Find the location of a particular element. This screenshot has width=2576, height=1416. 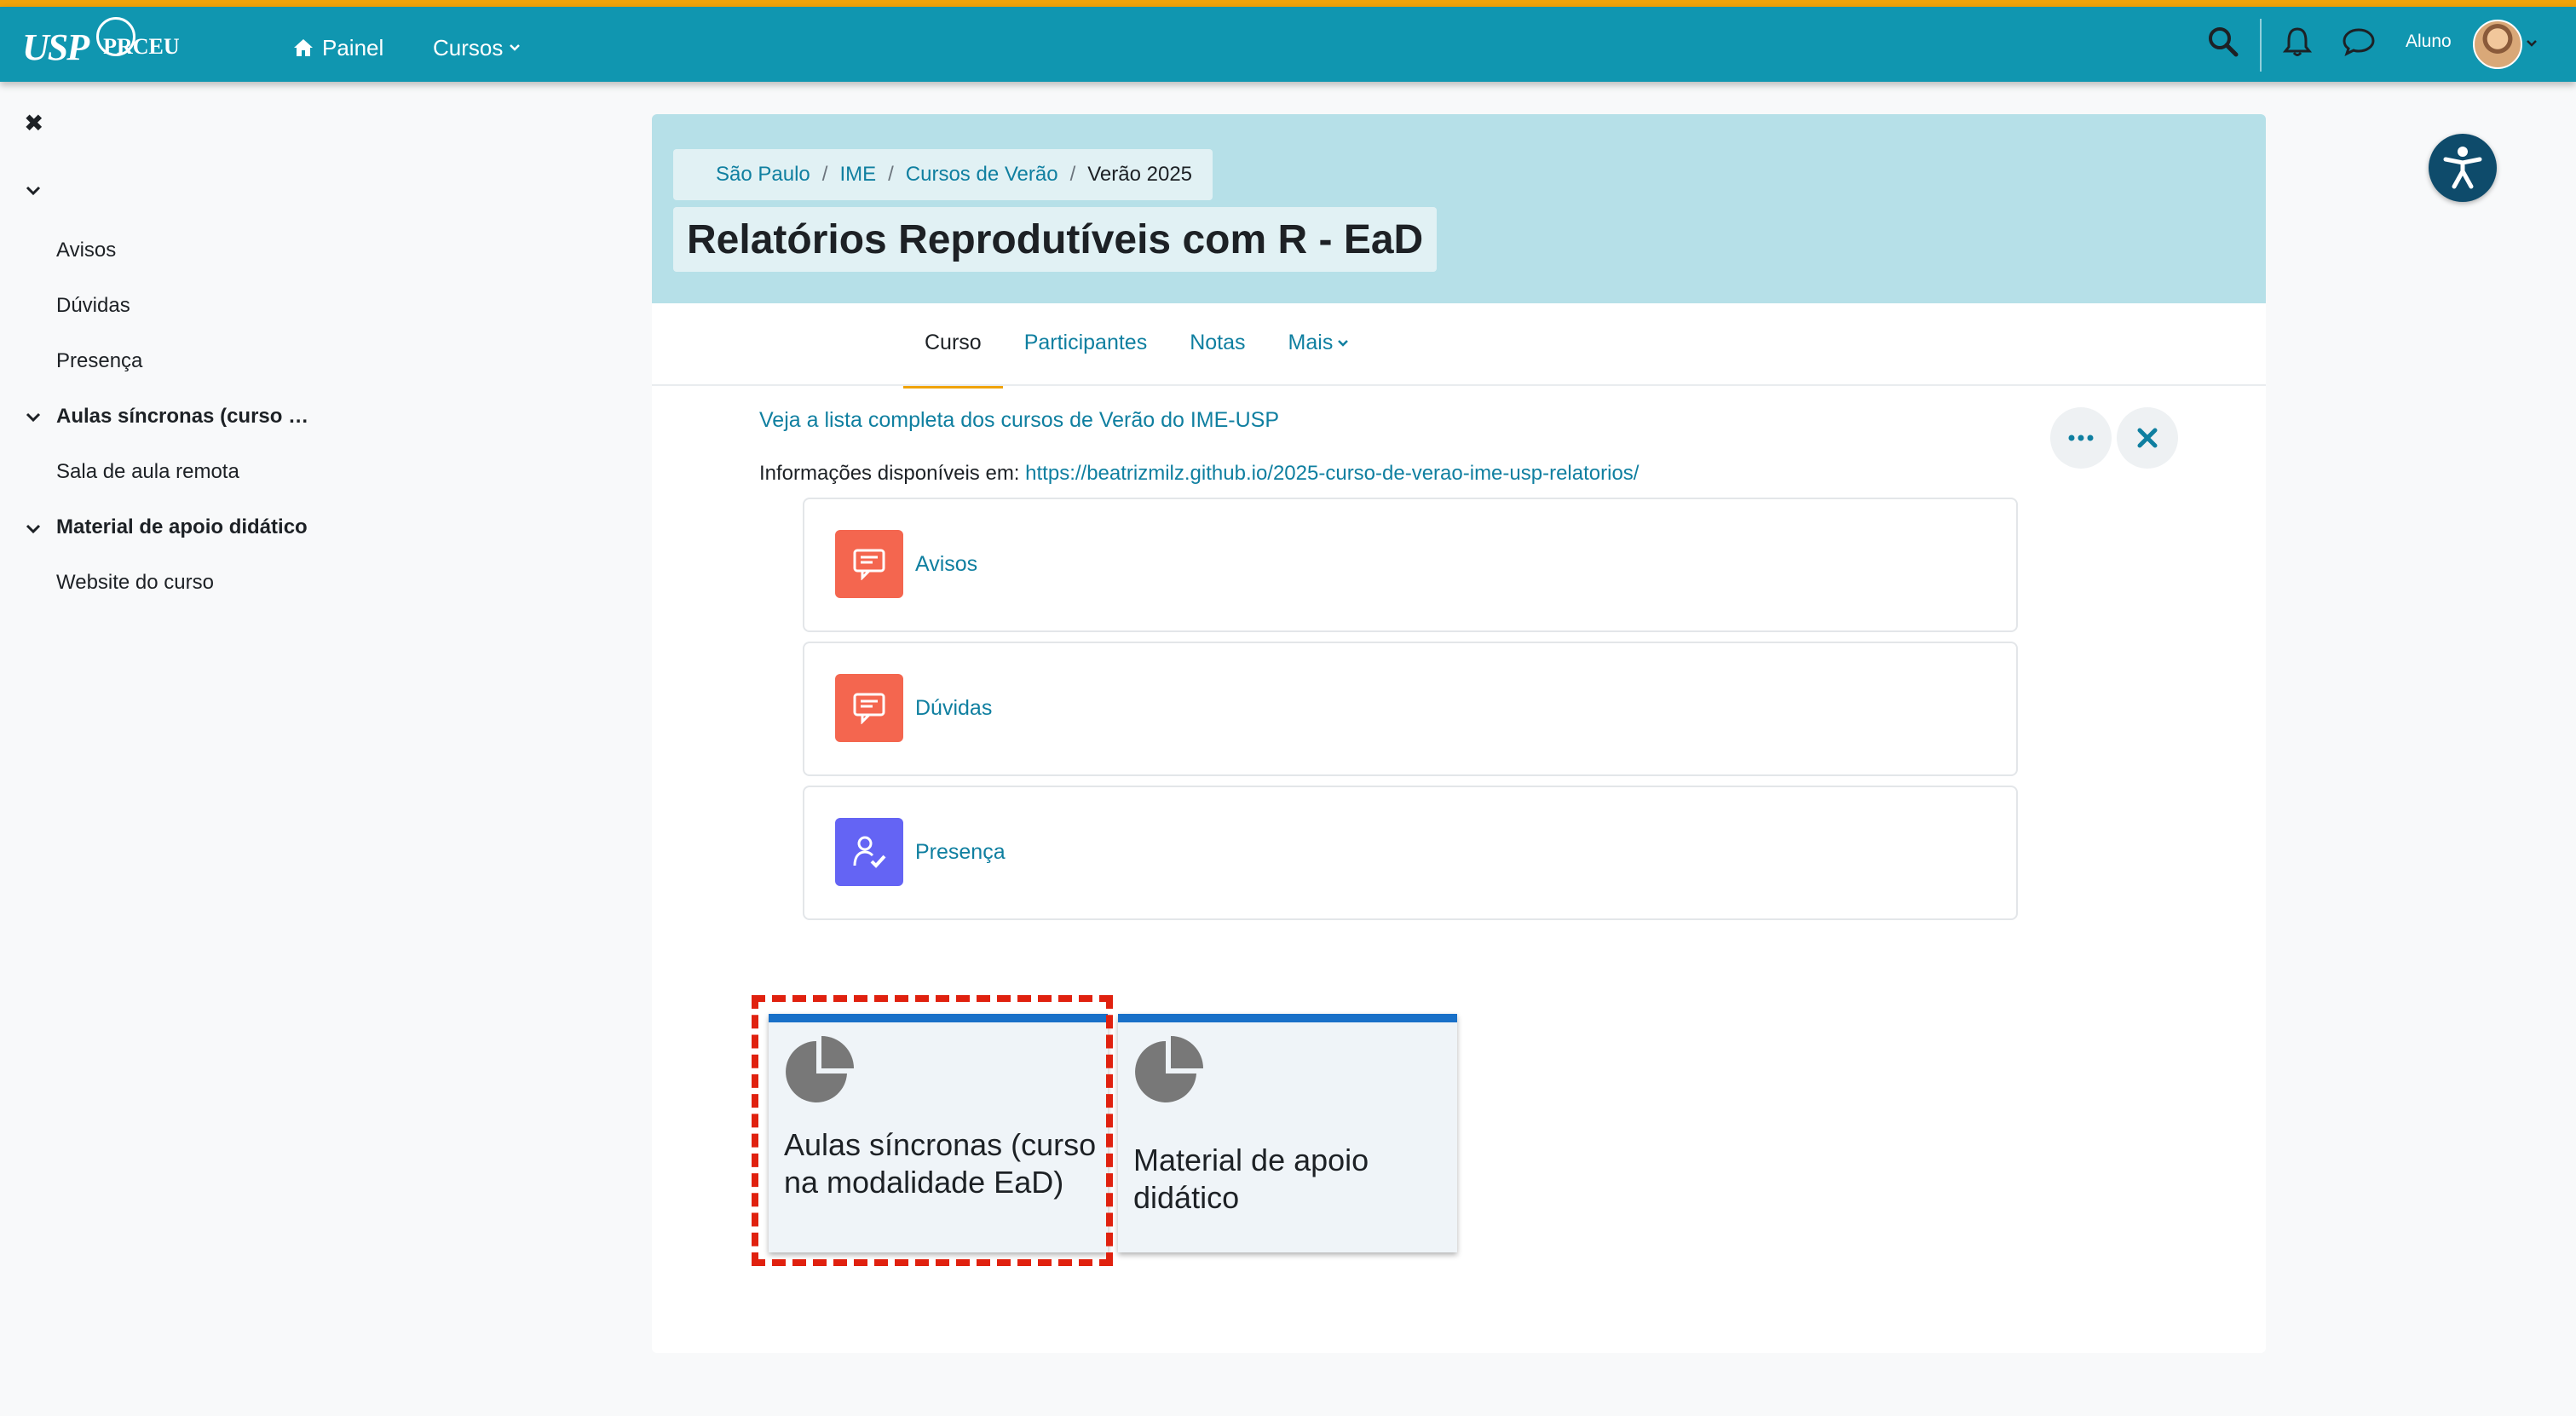

tab-mais: Mais is located at coordinates (1319, 350).